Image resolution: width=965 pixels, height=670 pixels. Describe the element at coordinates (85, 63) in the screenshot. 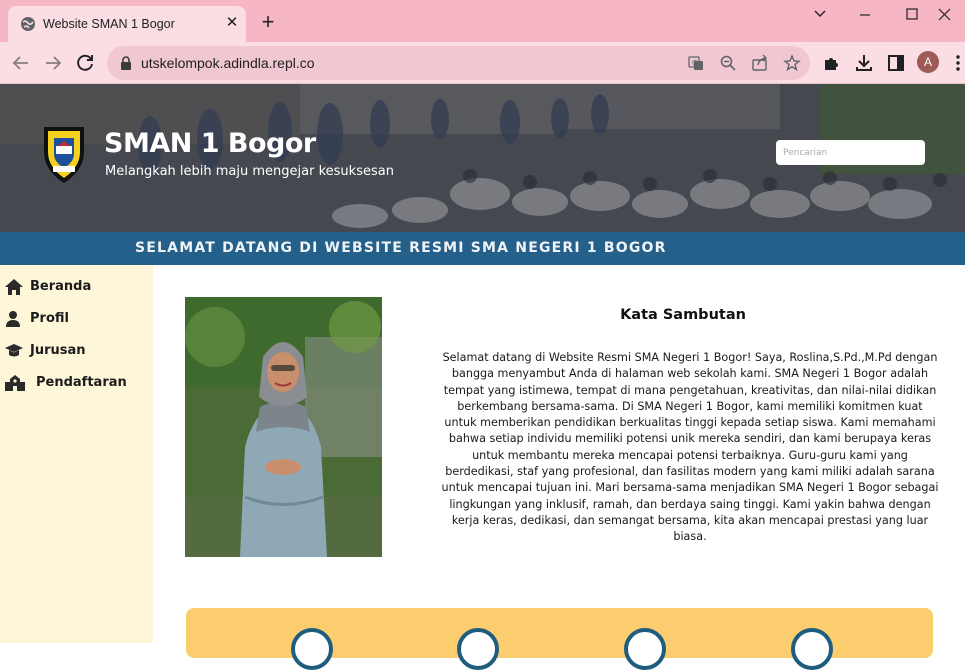

I see `reload-icon` at that location.